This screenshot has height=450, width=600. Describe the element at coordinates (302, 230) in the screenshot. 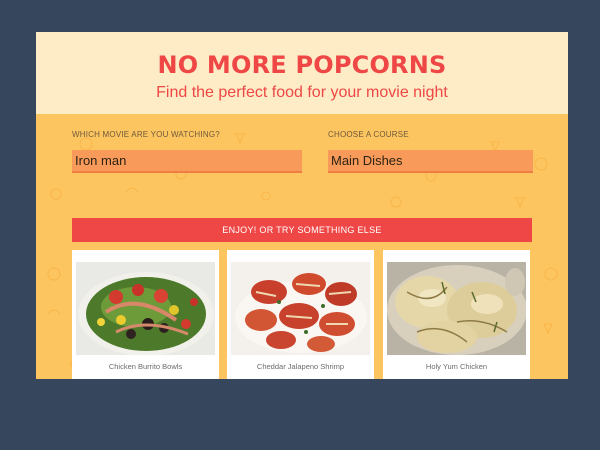

I see `try-again-button: ENJOY! OR TRY SOMETHING ELSE` at that location.